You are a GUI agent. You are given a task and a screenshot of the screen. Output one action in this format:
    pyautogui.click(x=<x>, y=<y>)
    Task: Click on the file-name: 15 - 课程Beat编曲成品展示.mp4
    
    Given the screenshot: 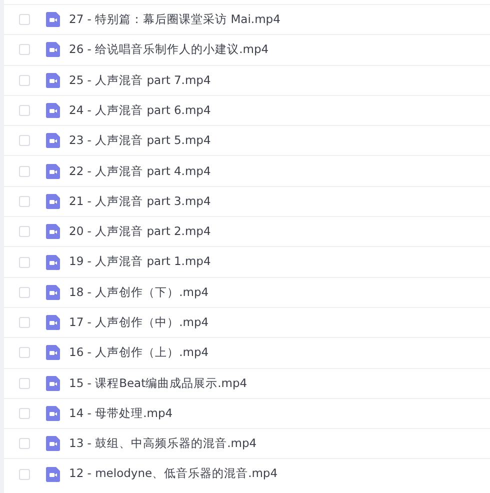 What is the action you would take?
    pyautogui.click(x=158, y=383)
    